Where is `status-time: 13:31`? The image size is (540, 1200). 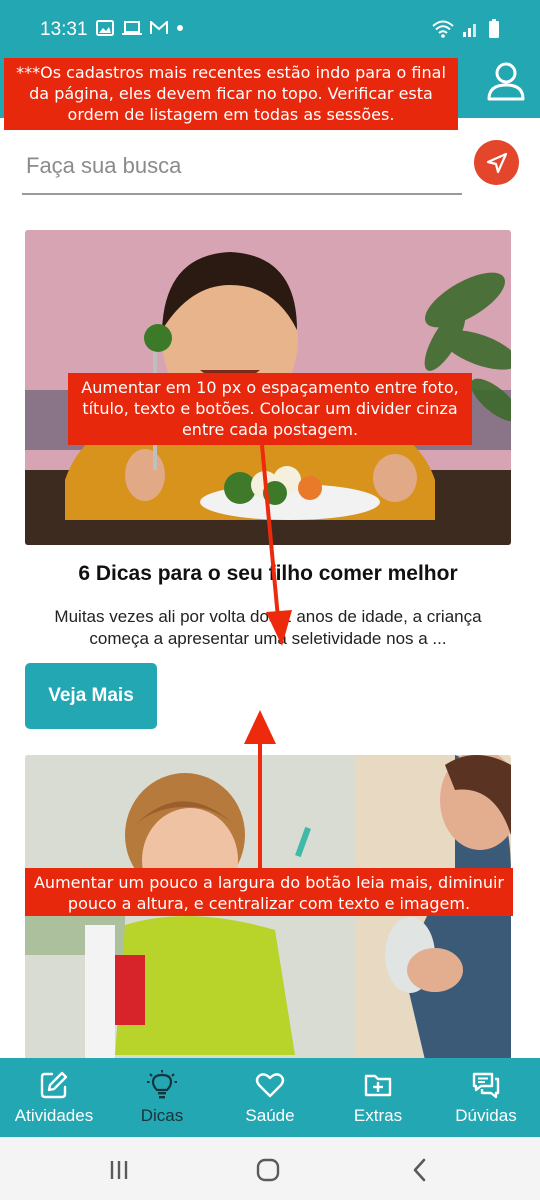 status-time: 13:31 is located at coordinates (64, 29).